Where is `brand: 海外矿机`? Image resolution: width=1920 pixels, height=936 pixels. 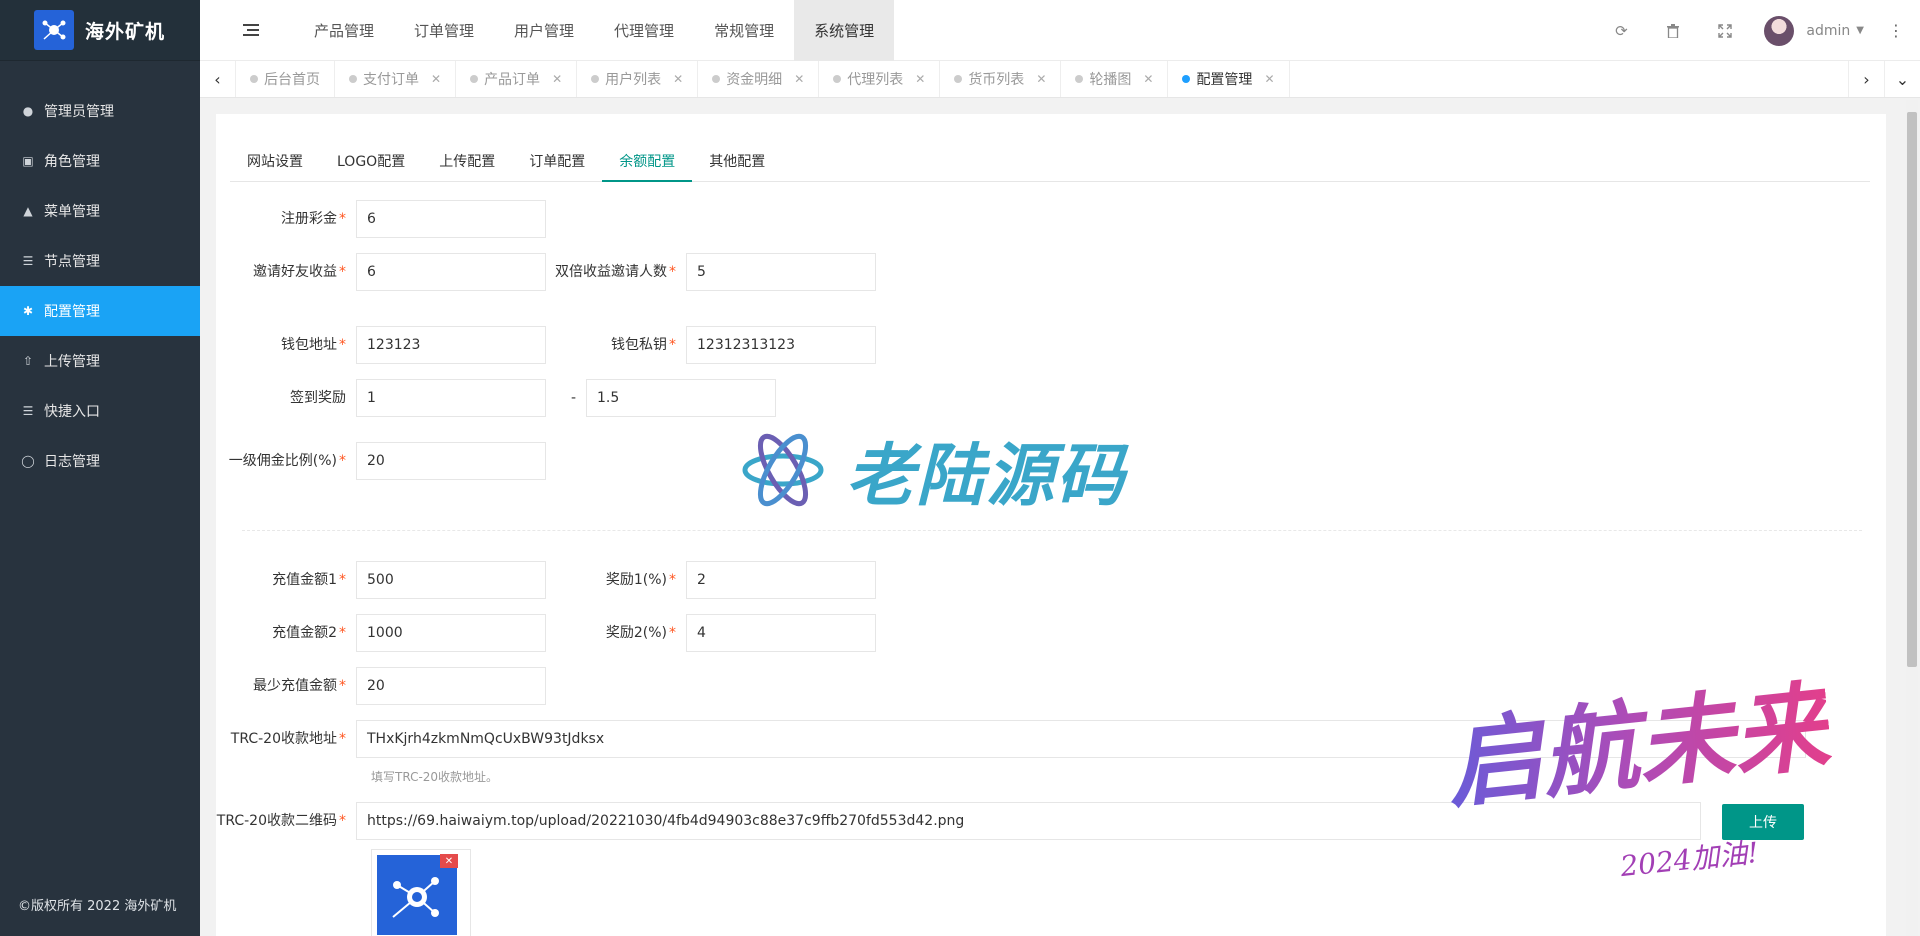
brand: 海外矿机 is located at coordinates (100, 30).